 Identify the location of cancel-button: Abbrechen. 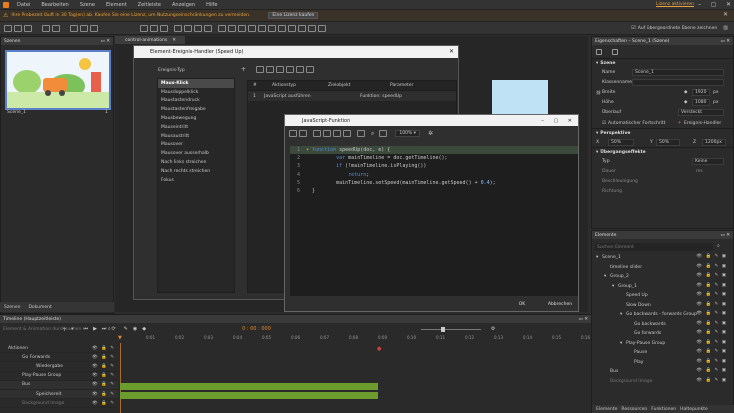
(560, 304).